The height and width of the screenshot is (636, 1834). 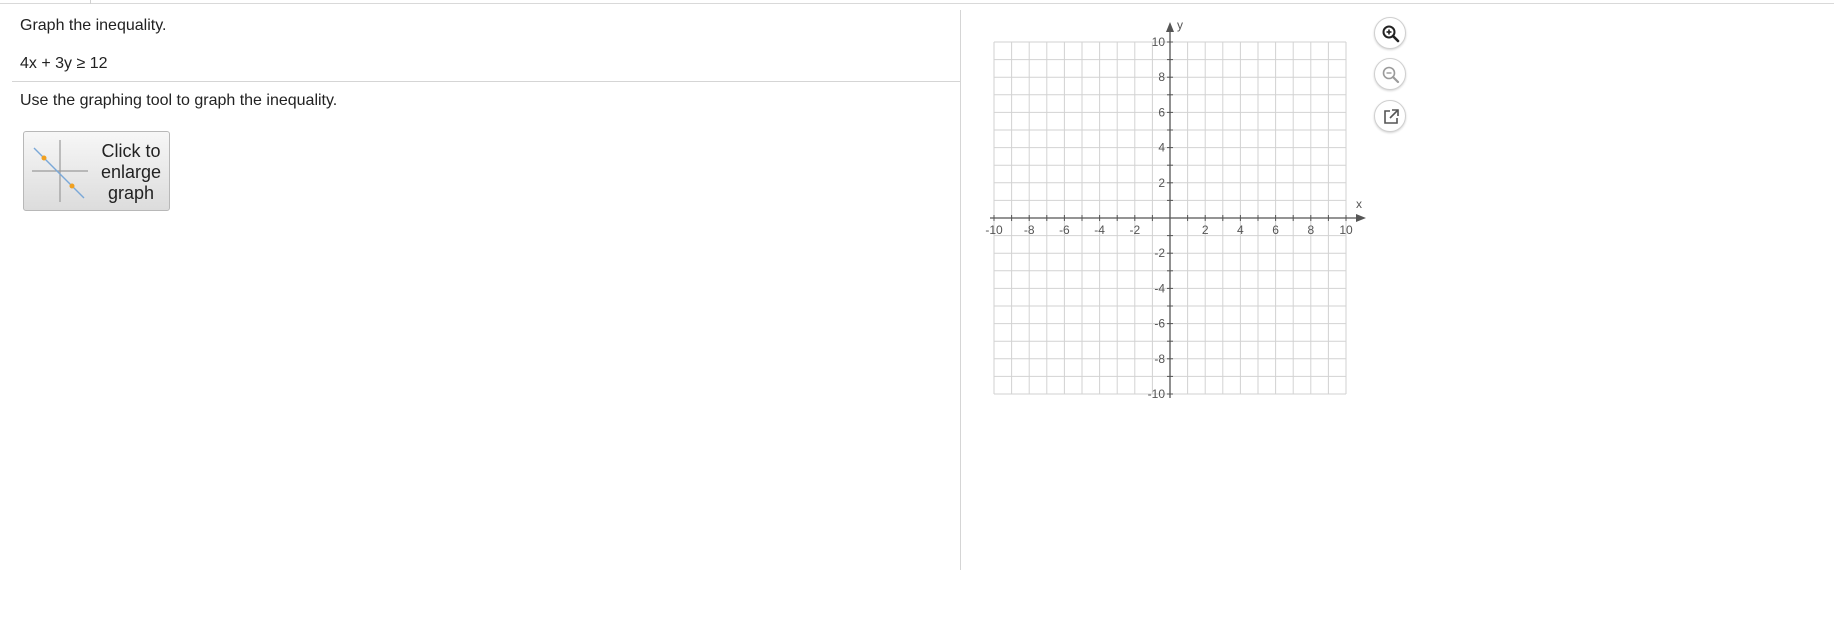 I want to click on zoom-in-button, so click(x=1390, y=33).